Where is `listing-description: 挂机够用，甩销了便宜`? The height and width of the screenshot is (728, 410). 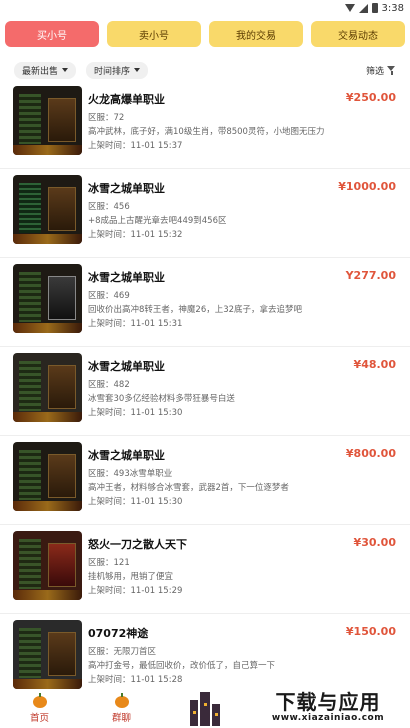
listing-description: 挂机够用，甩销了便宜 is located at coordinates (131, 577).